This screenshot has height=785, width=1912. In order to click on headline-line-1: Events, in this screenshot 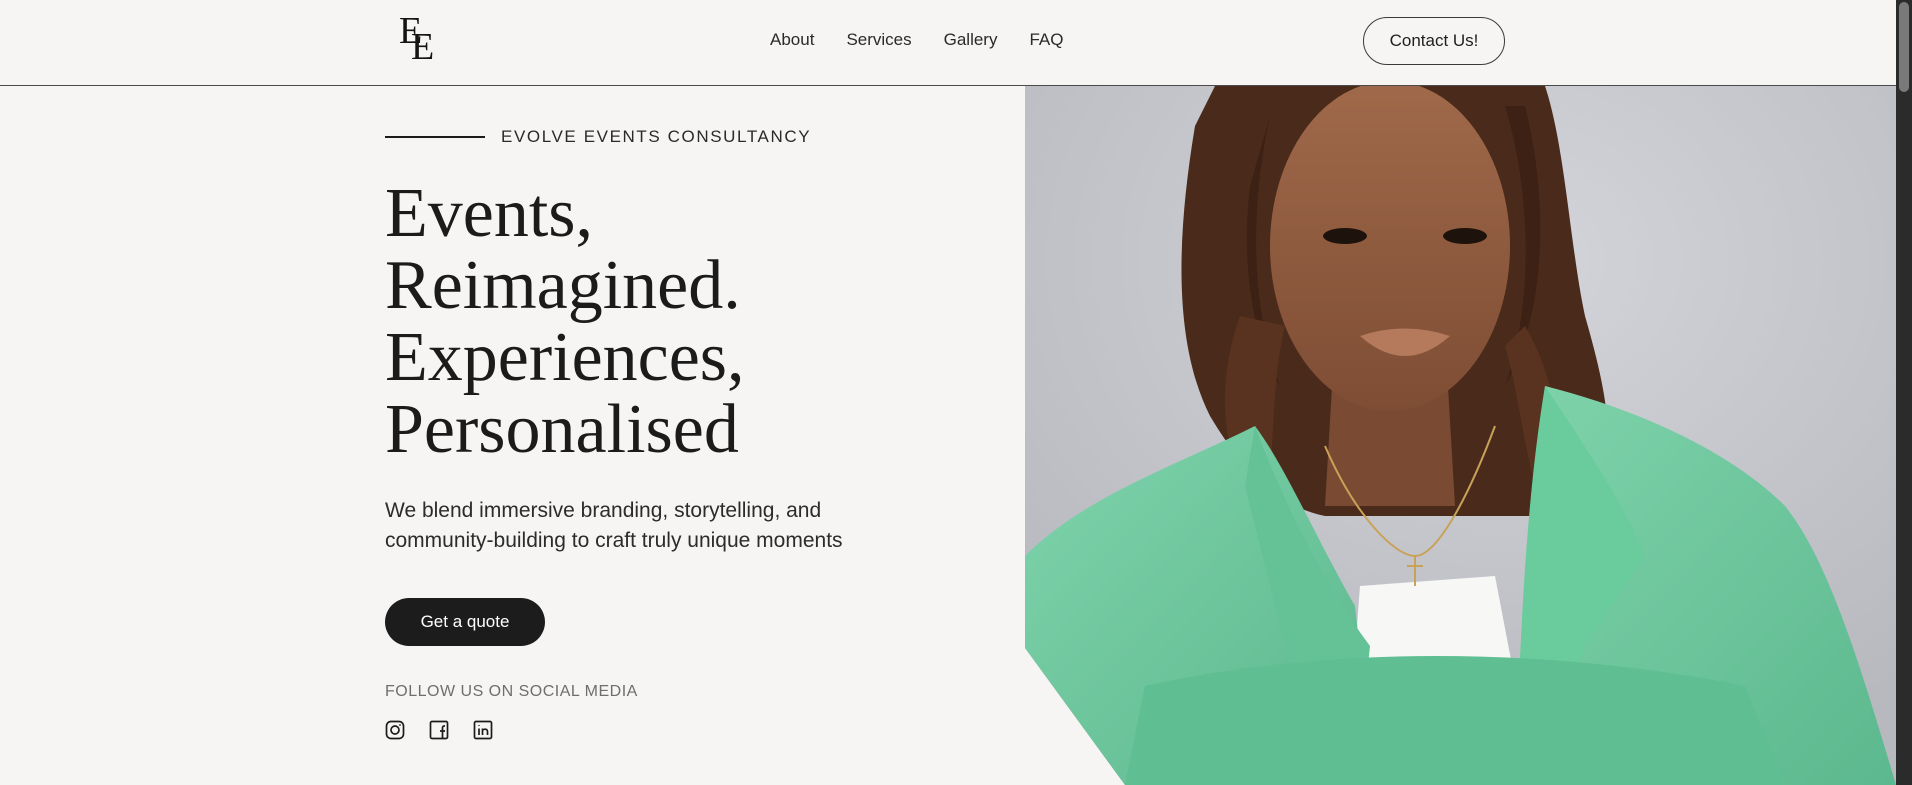, I will do `click(489, 213)`.